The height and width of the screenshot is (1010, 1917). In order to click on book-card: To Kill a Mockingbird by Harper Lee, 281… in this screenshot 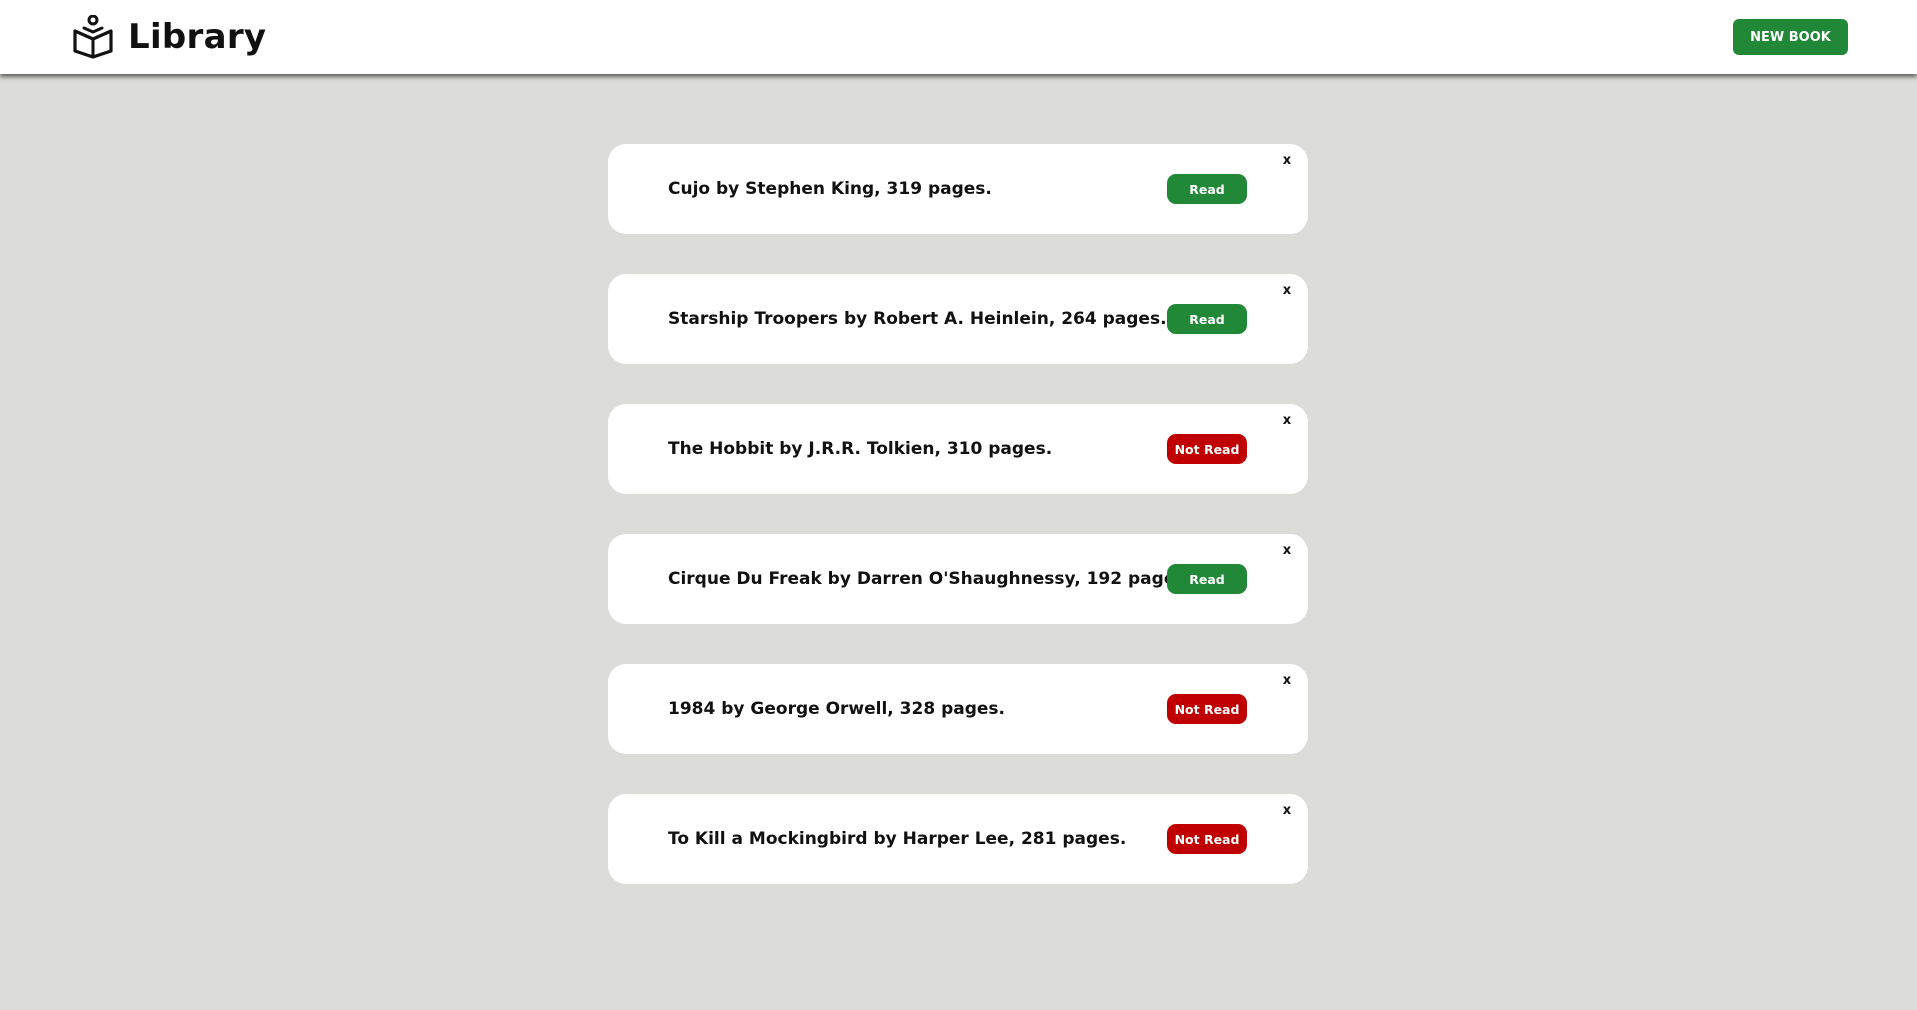, I will do `click(958, 839)`.